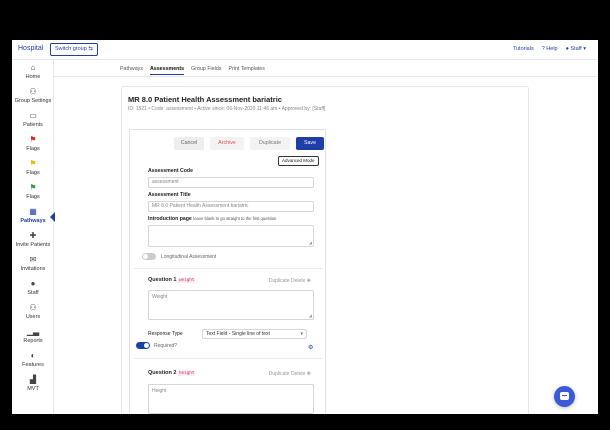 This screenshot has width=610, height=430. I want to click on tab-assessments: Assessments, so click(167, 70).